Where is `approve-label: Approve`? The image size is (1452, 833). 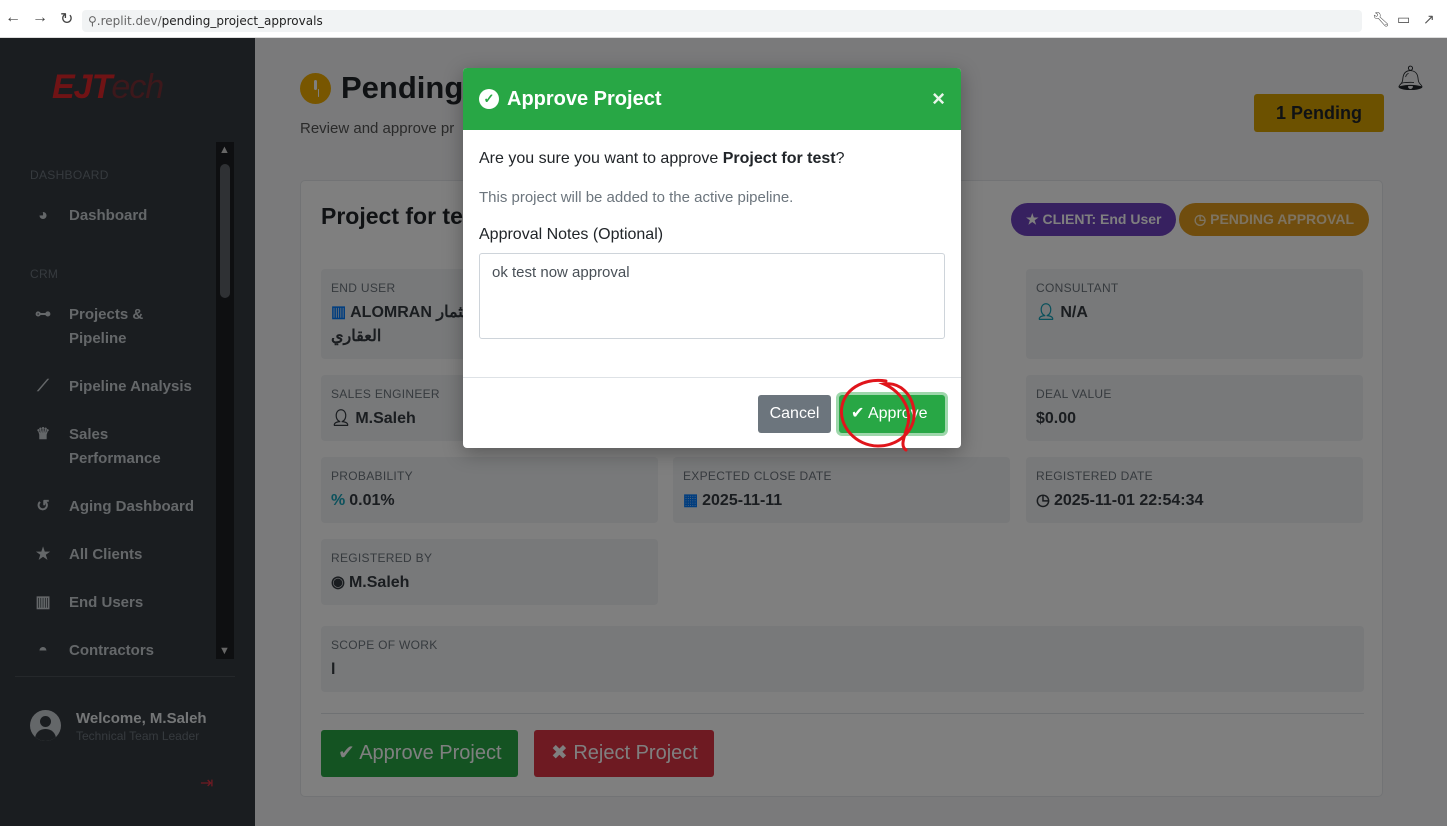 approve-label: Approve is located at coordinates (897, 413).